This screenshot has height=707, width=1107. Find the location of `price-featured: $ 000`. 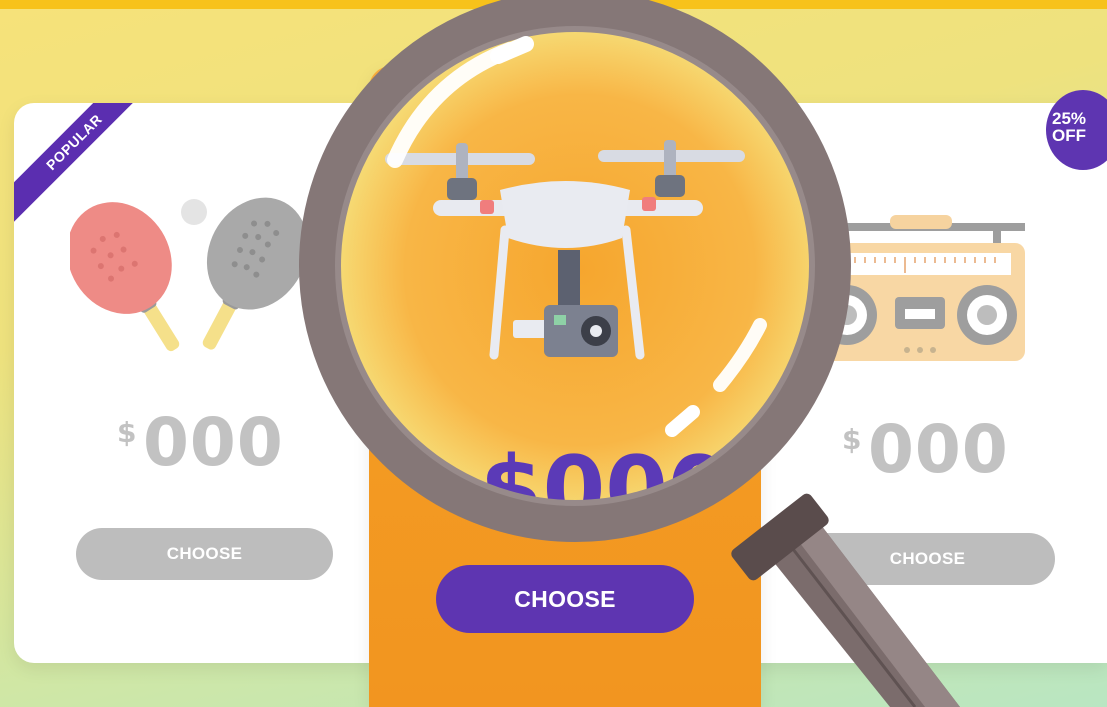

price-featured: $ 000 is located at coordinates (577, 477).